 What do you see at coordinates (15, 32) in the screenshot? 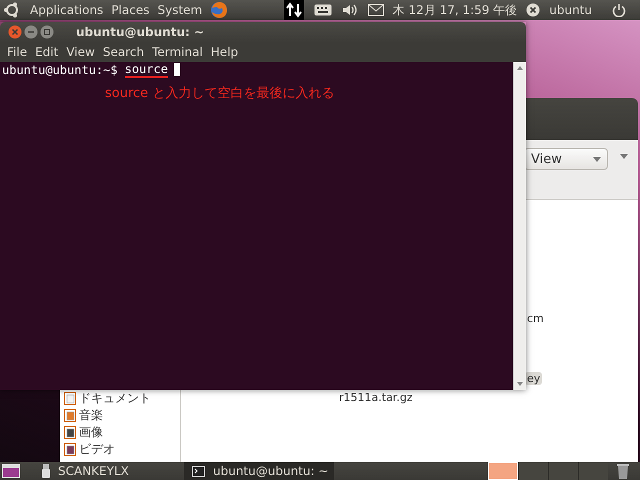
I see `close-icon` at bounding box center [15, 32].